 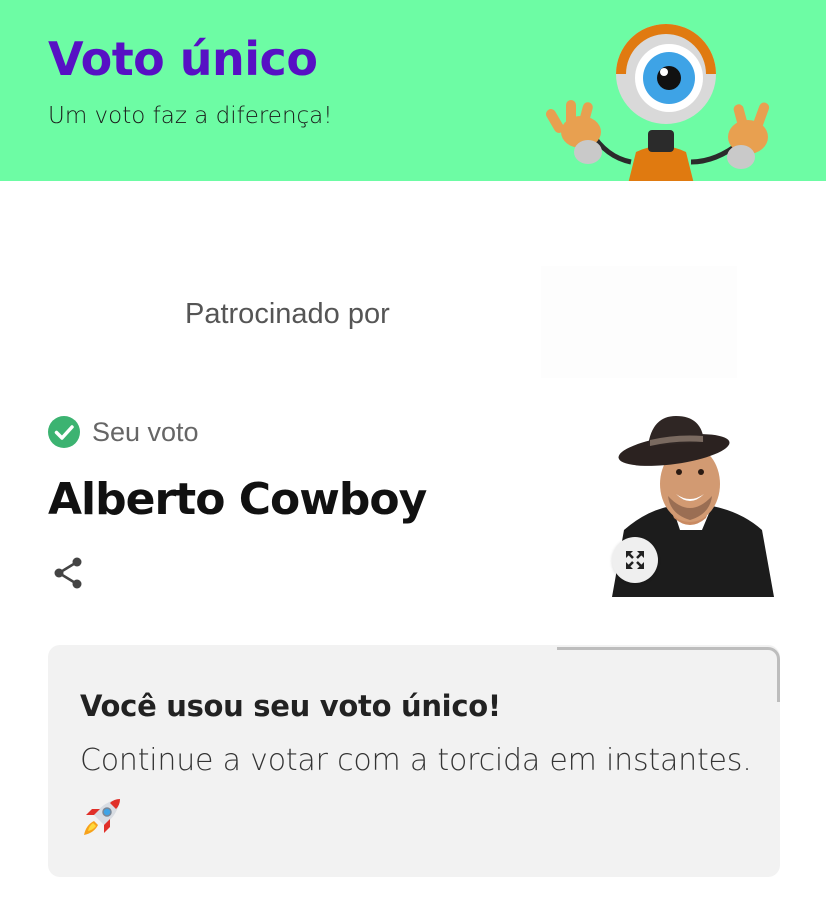 I want to click on expand-photo-button, so click(x=635, y=560).